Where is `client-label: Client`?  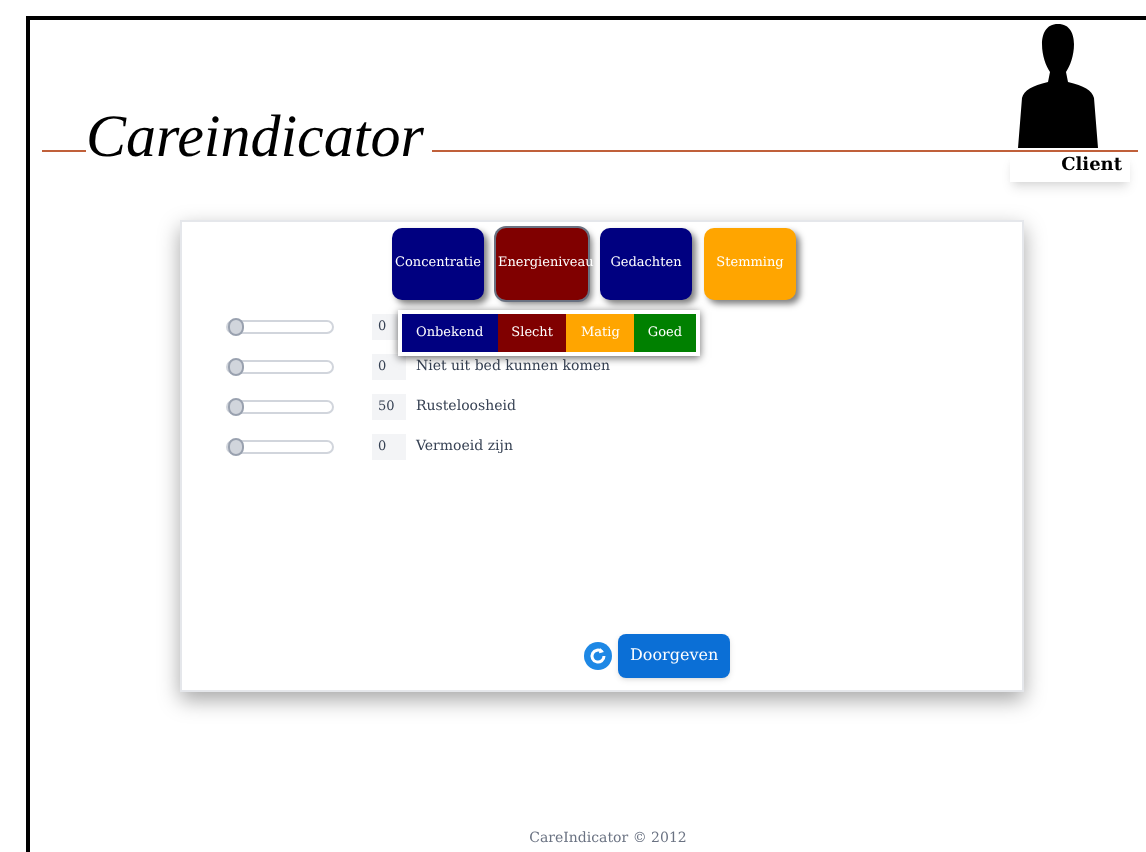 client-label: Client is located at coordinates (1070, 167).